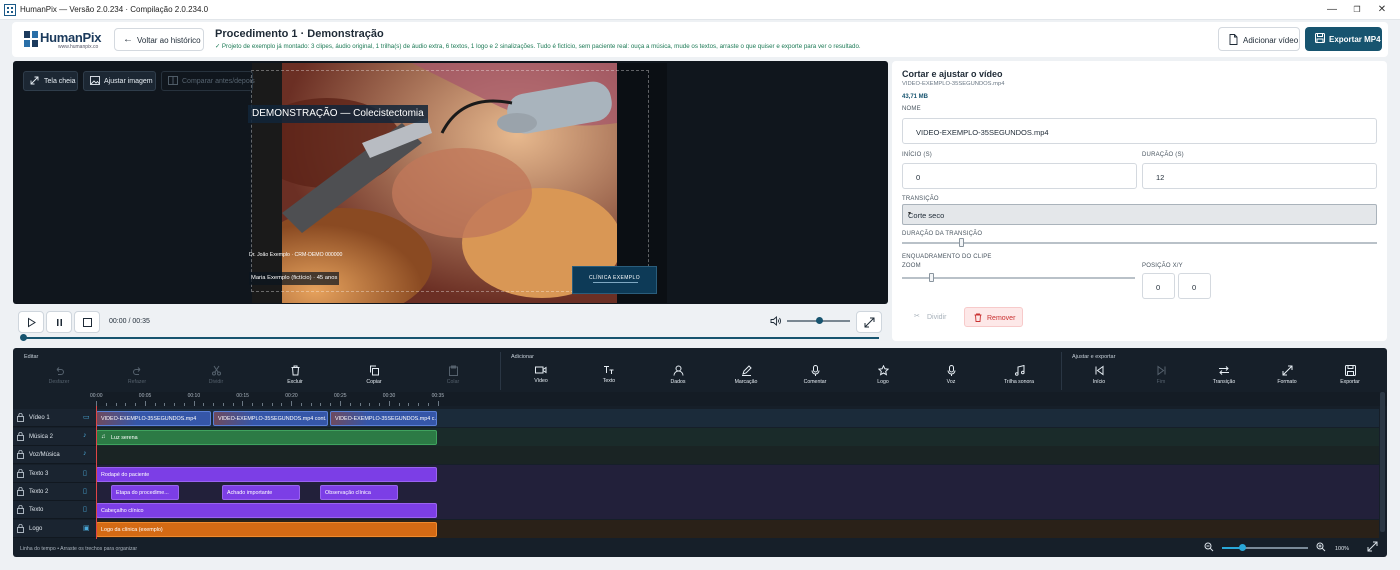 The width and height of the screenshot is (1400, 570). Describe the element at coordinates (1209, 547) in the screenshot. I see `zoom-out-icon` at that location.